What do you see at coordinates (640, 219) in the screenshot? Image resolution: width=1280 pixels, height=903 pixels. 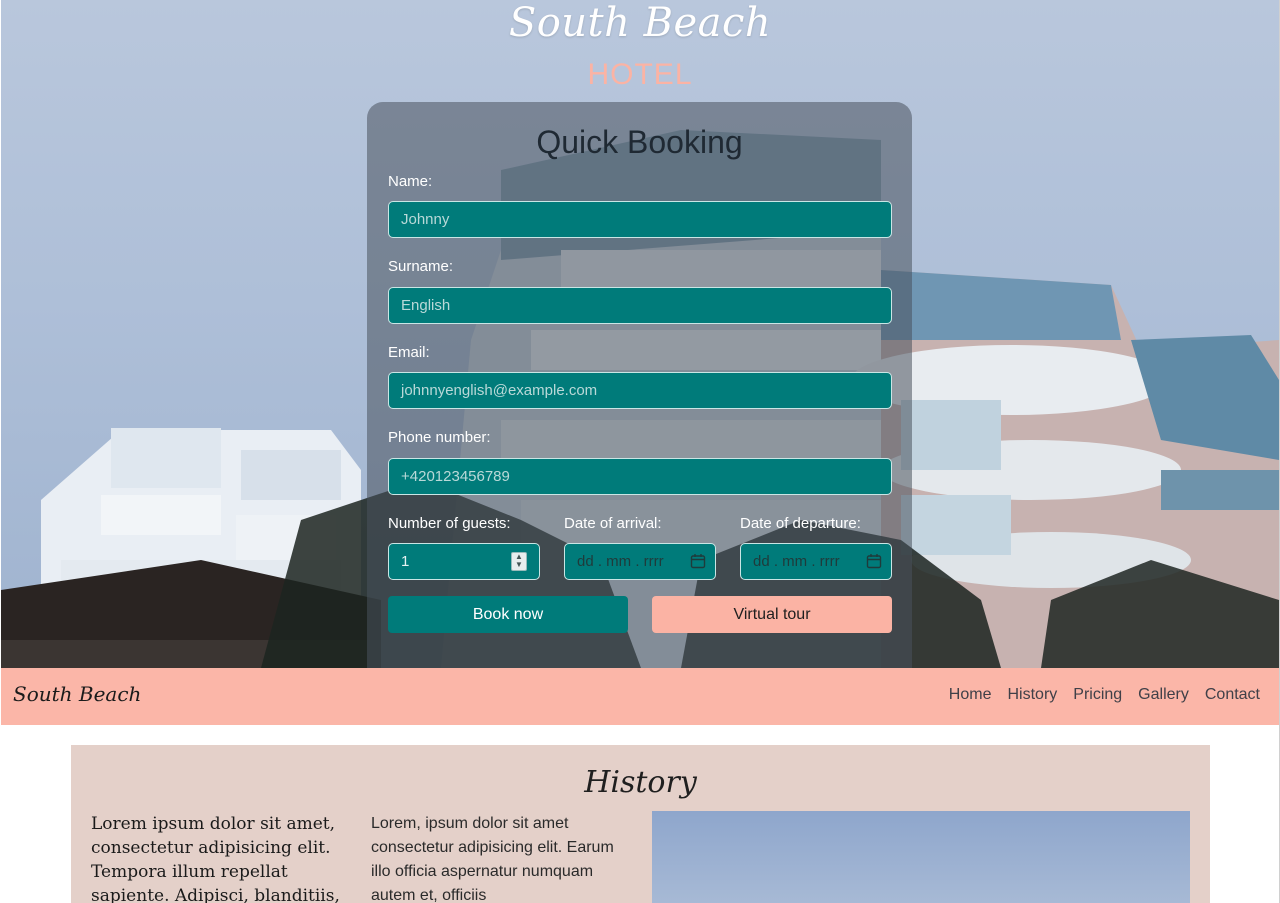 I see `name-input: Johnny` at bounding box center [640, 219].